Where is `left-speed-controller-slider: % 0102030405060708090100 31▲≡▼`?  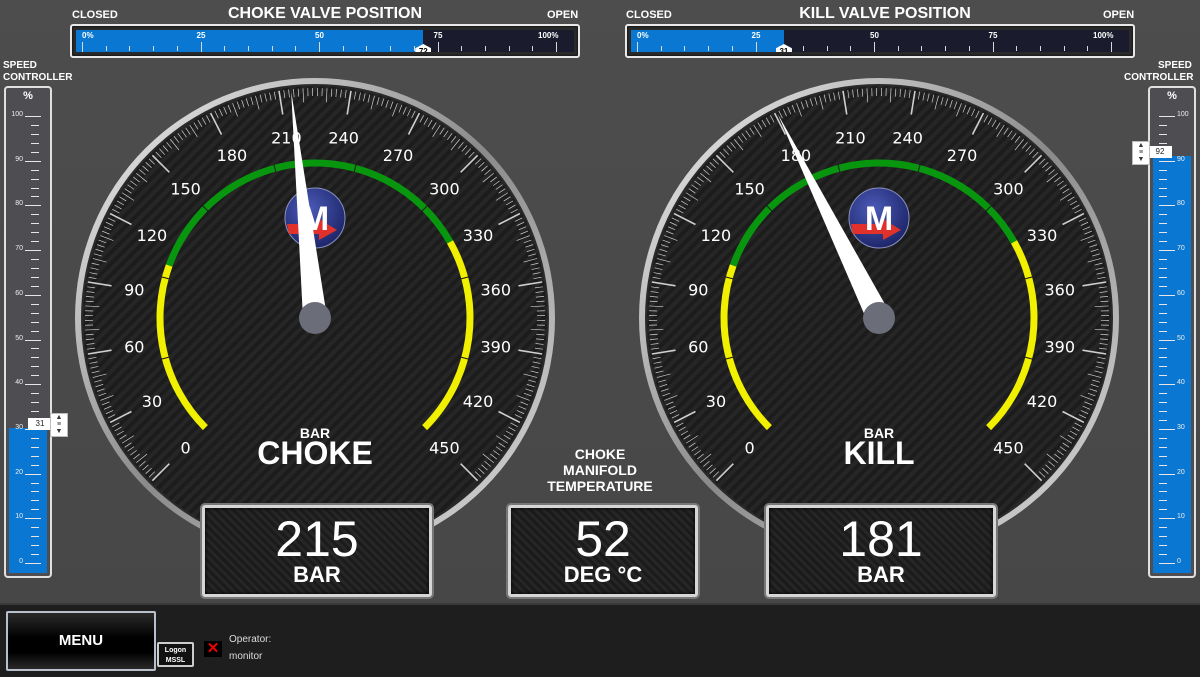
left-speed-controller-slider: % 0102030405060708090100 31▲≡▼ is located at coordinates (28, 332).